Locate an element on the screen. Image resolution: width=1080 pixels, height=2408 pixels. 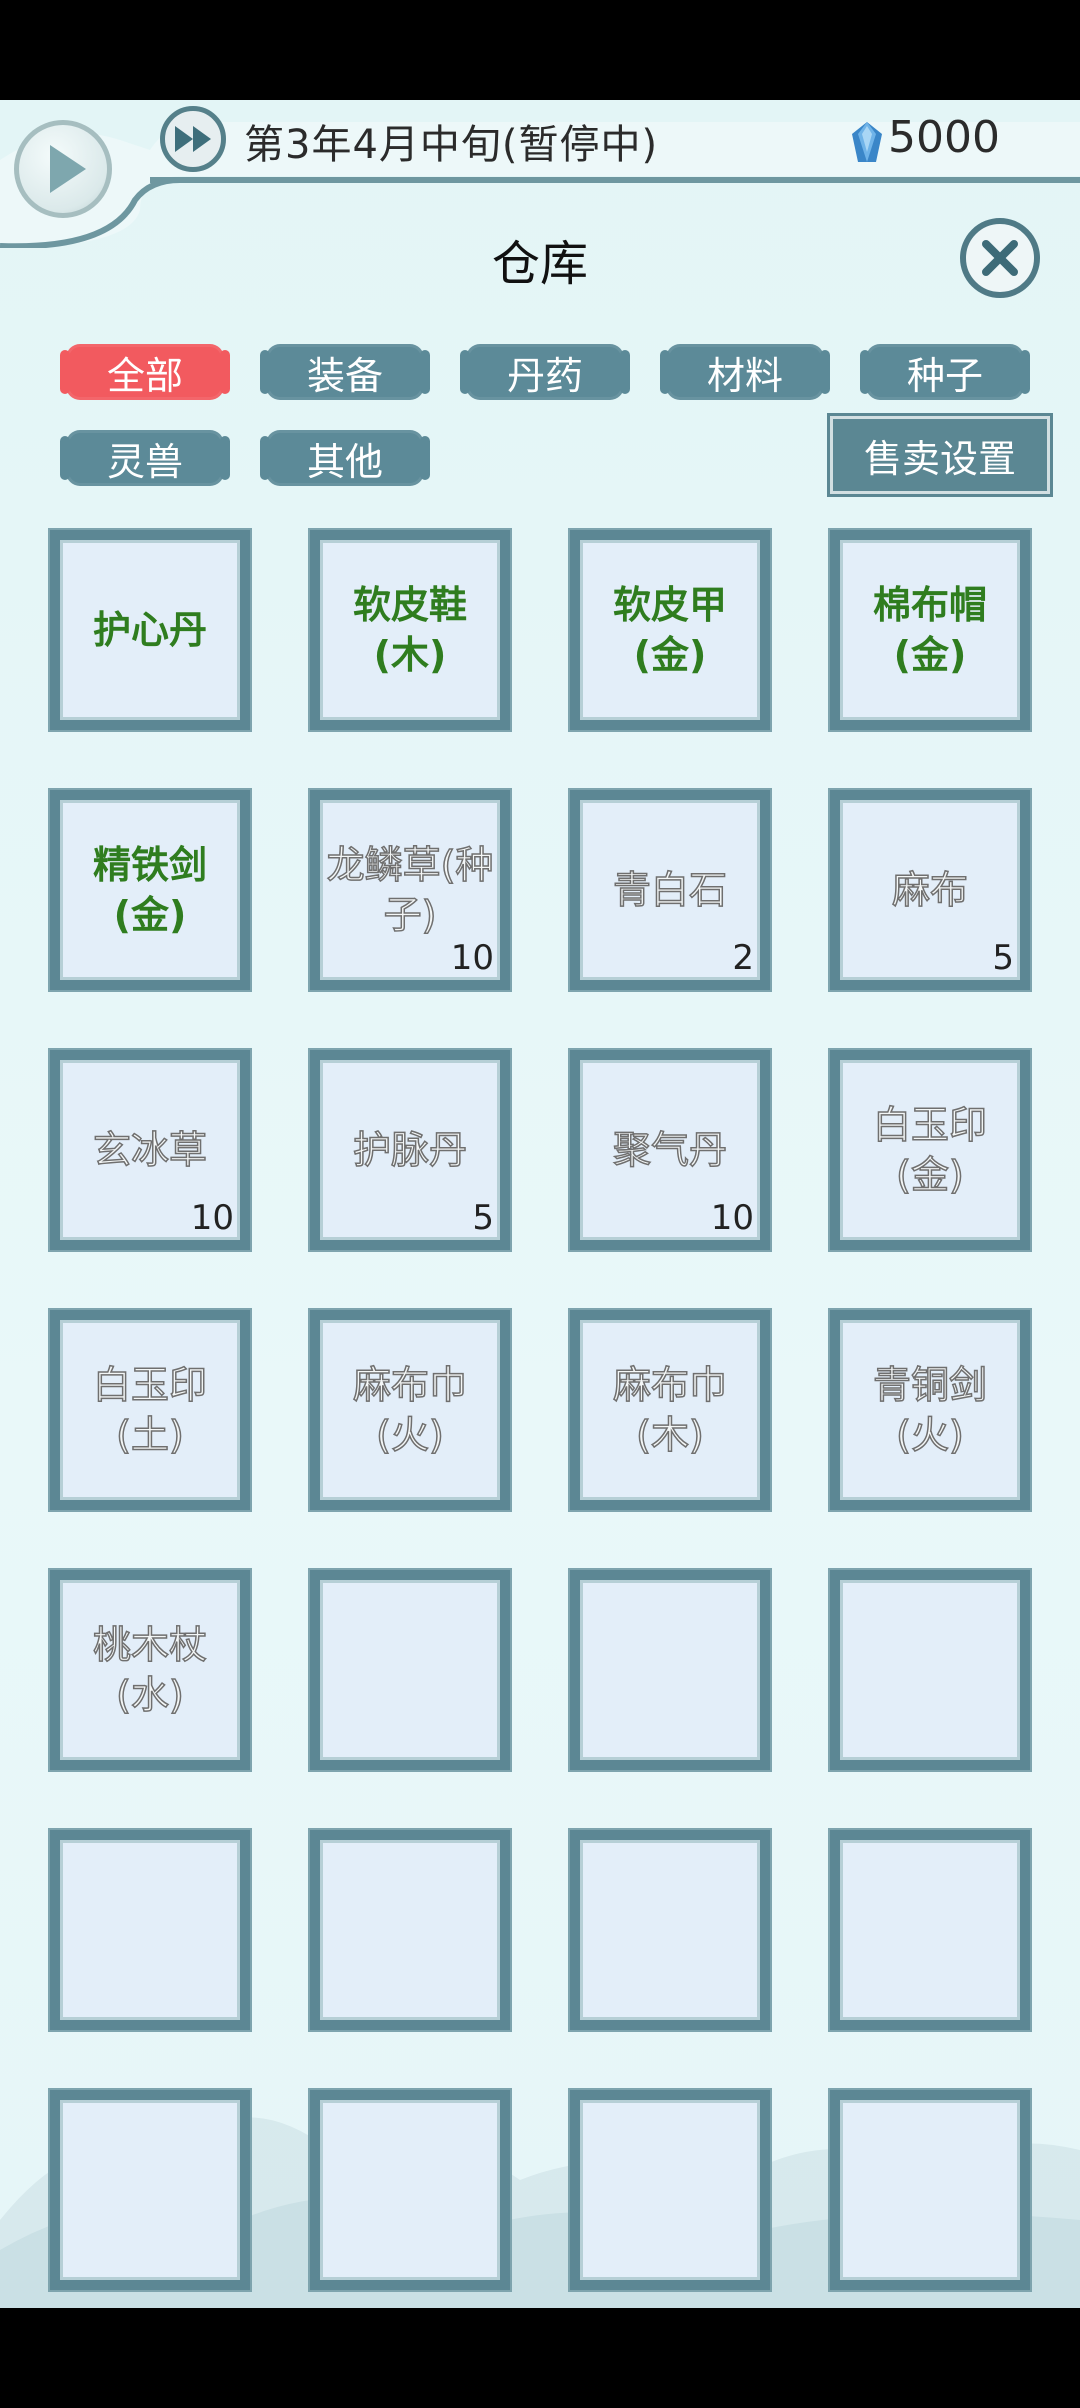
gem-icon is located at coordinates (867, 142).